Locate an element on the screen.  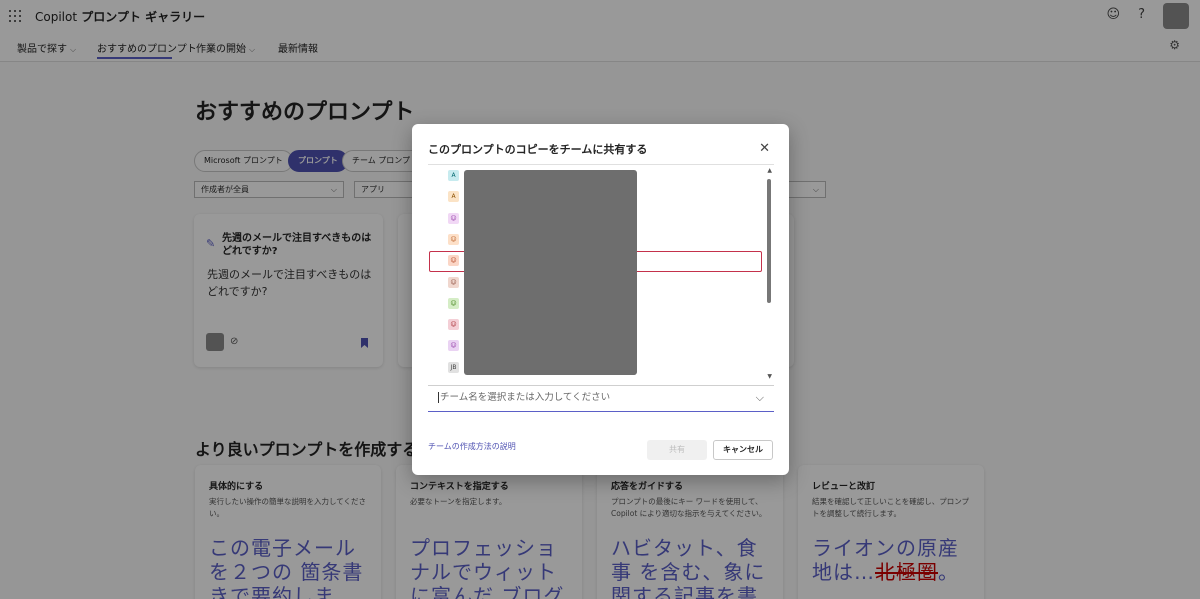
cancel-button: キャンセル is located at coordinates (743, 450).